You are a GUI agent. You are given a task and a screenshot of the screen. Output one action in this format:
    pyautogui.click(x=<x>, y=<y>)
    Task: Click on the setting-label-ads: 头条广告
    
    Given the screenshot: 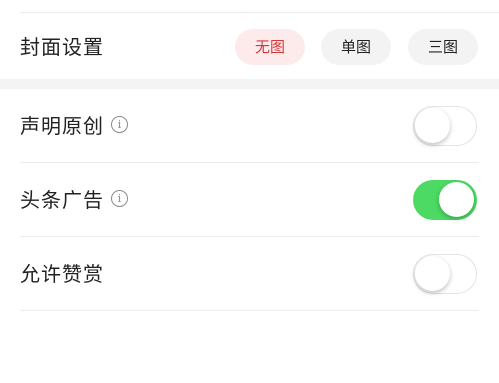 What is the action you would take?
    pyautogui.click(x=62, y=200)
    